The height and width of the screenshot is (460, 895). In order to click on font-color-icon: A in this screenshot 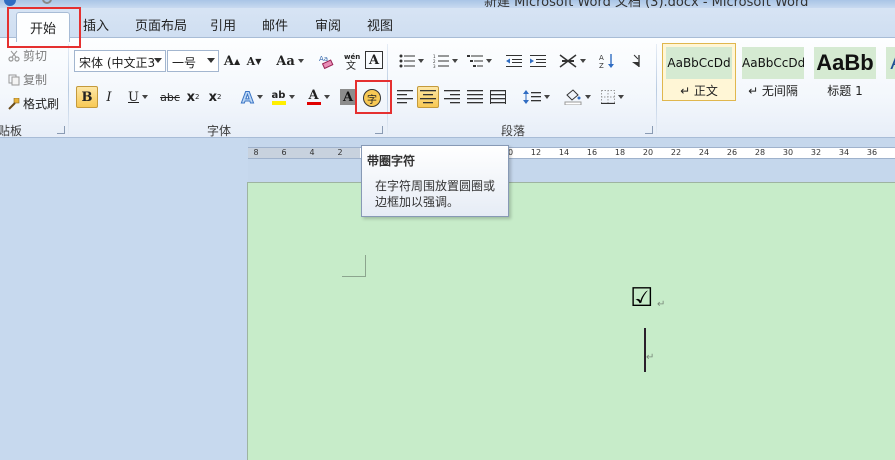, I will do `click(313, 95)`.